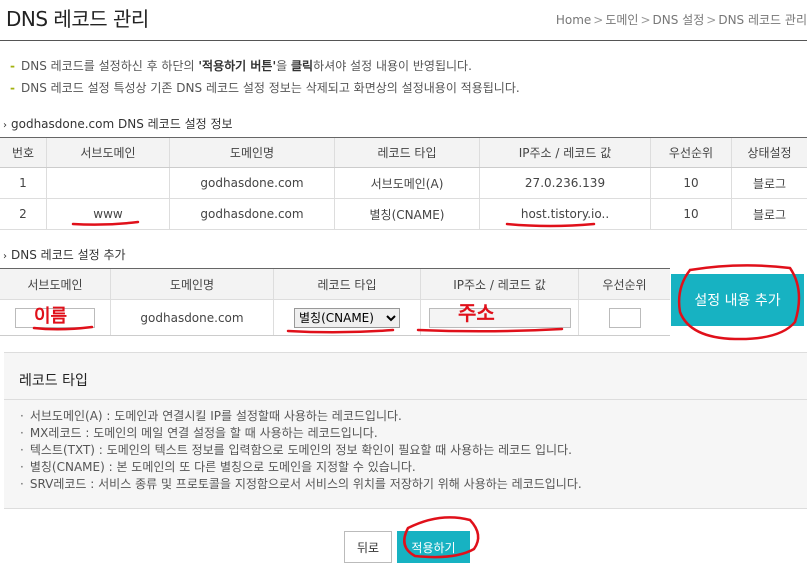  I want to click on cell-ip-value, so click(499, 317).